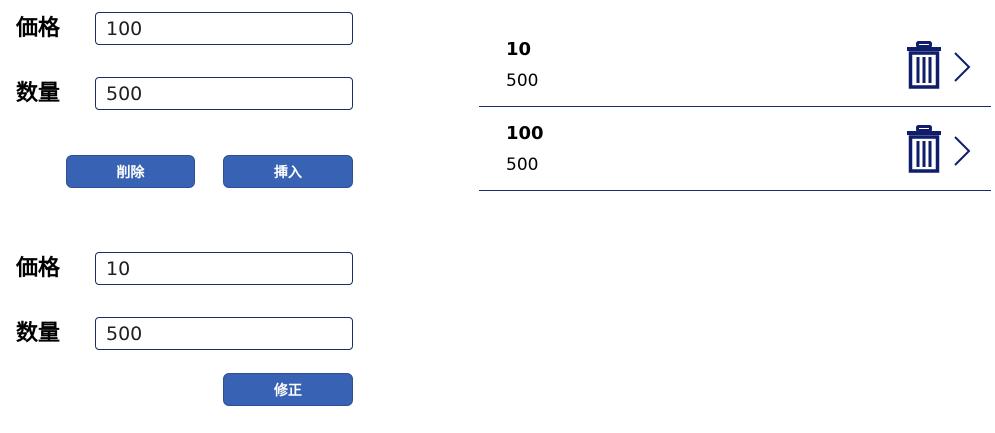  What do you see at coordinates (38, 268) in the screenshot?
I see `edit-price-label: 価格` at bounding box center [38, 268].